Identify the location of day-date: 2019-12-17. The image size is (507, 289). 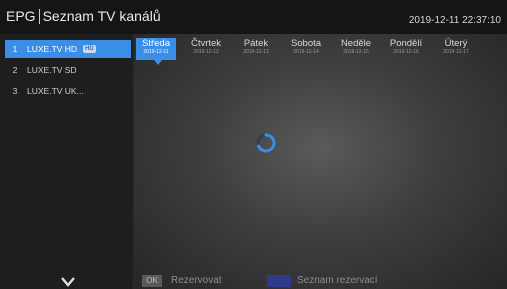
(456, 52).